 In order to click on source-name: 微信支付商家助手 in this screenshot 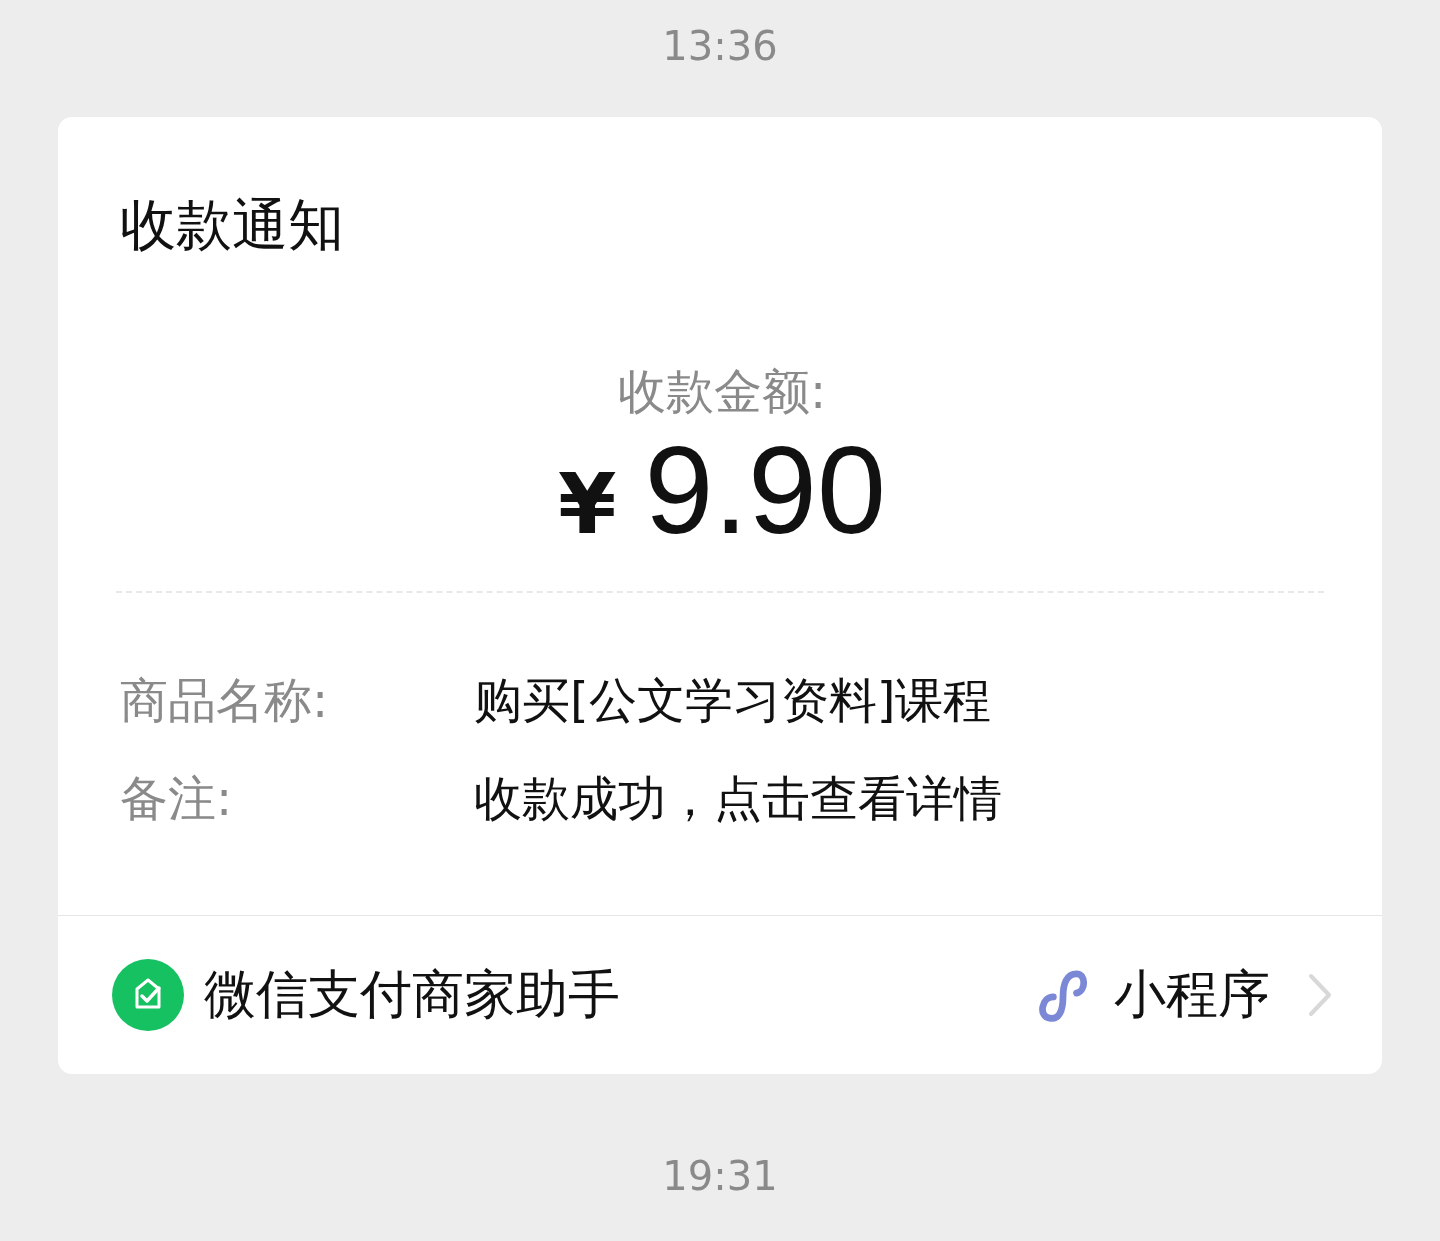, I will do `click(412, 994)`.